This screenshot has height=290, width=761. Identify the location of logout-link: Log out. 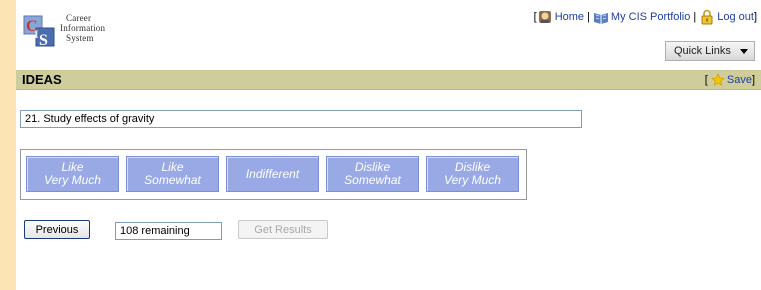
(726, 17).